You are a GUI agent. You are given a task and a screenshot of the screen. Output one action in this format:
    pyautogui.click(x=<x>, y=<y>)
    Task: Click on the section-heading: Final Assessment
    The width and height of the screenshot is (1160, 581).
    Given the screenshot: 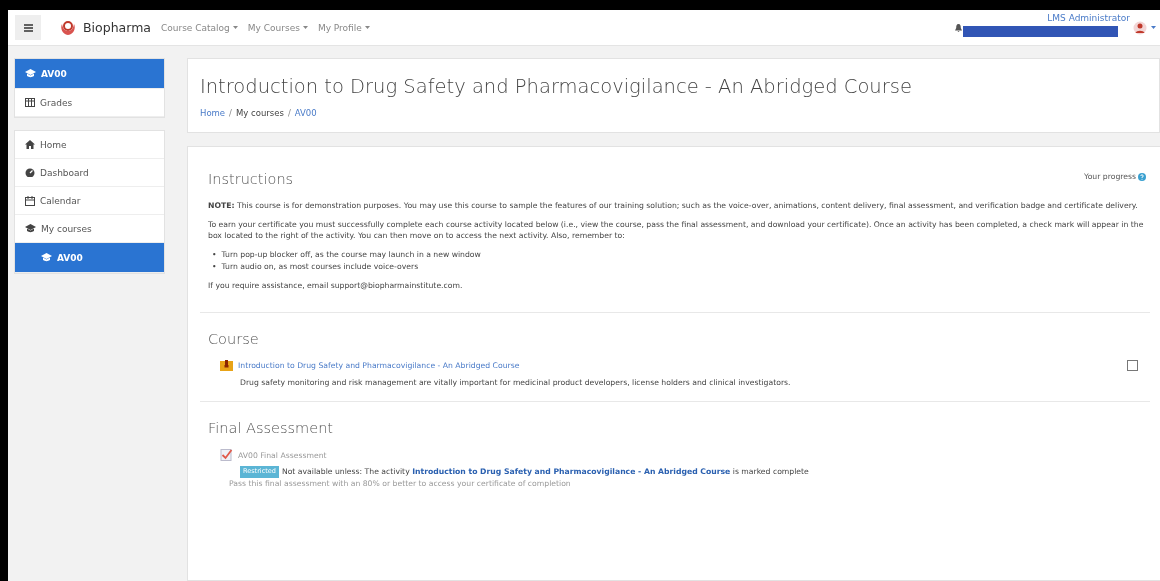 What is the action you would take?
    pyautogui.click(x=271, y=429)
    